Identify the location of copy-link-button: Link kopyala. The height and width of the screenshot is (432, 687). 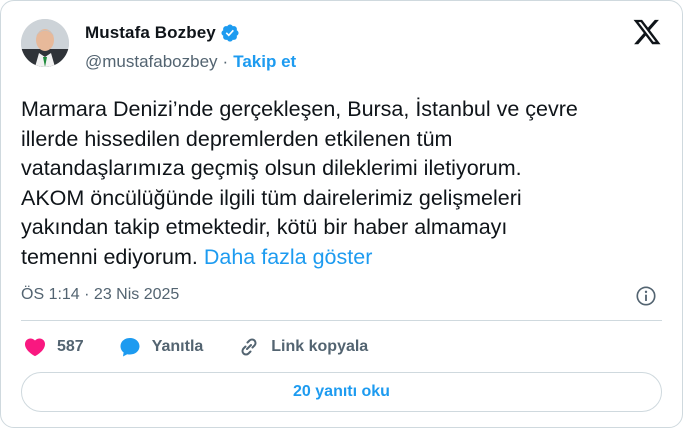
(302, 347).